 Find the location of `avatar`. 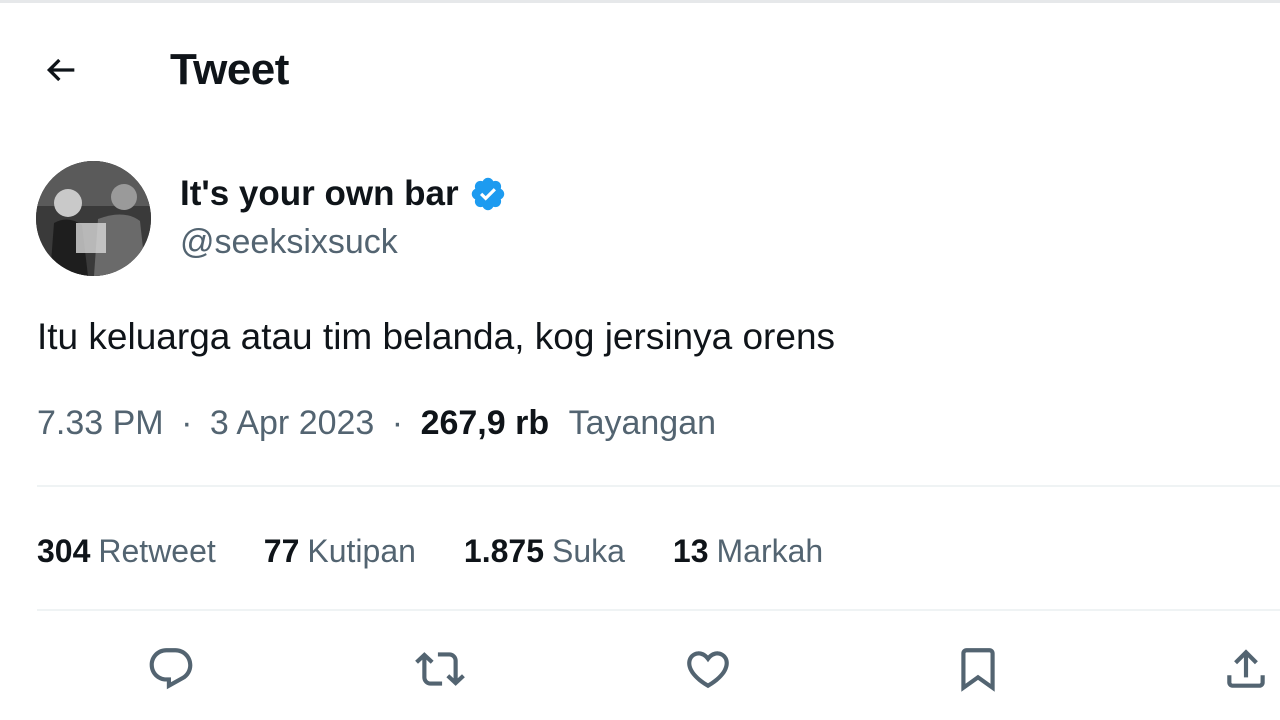

avatar is located at coordinates (93, 218).